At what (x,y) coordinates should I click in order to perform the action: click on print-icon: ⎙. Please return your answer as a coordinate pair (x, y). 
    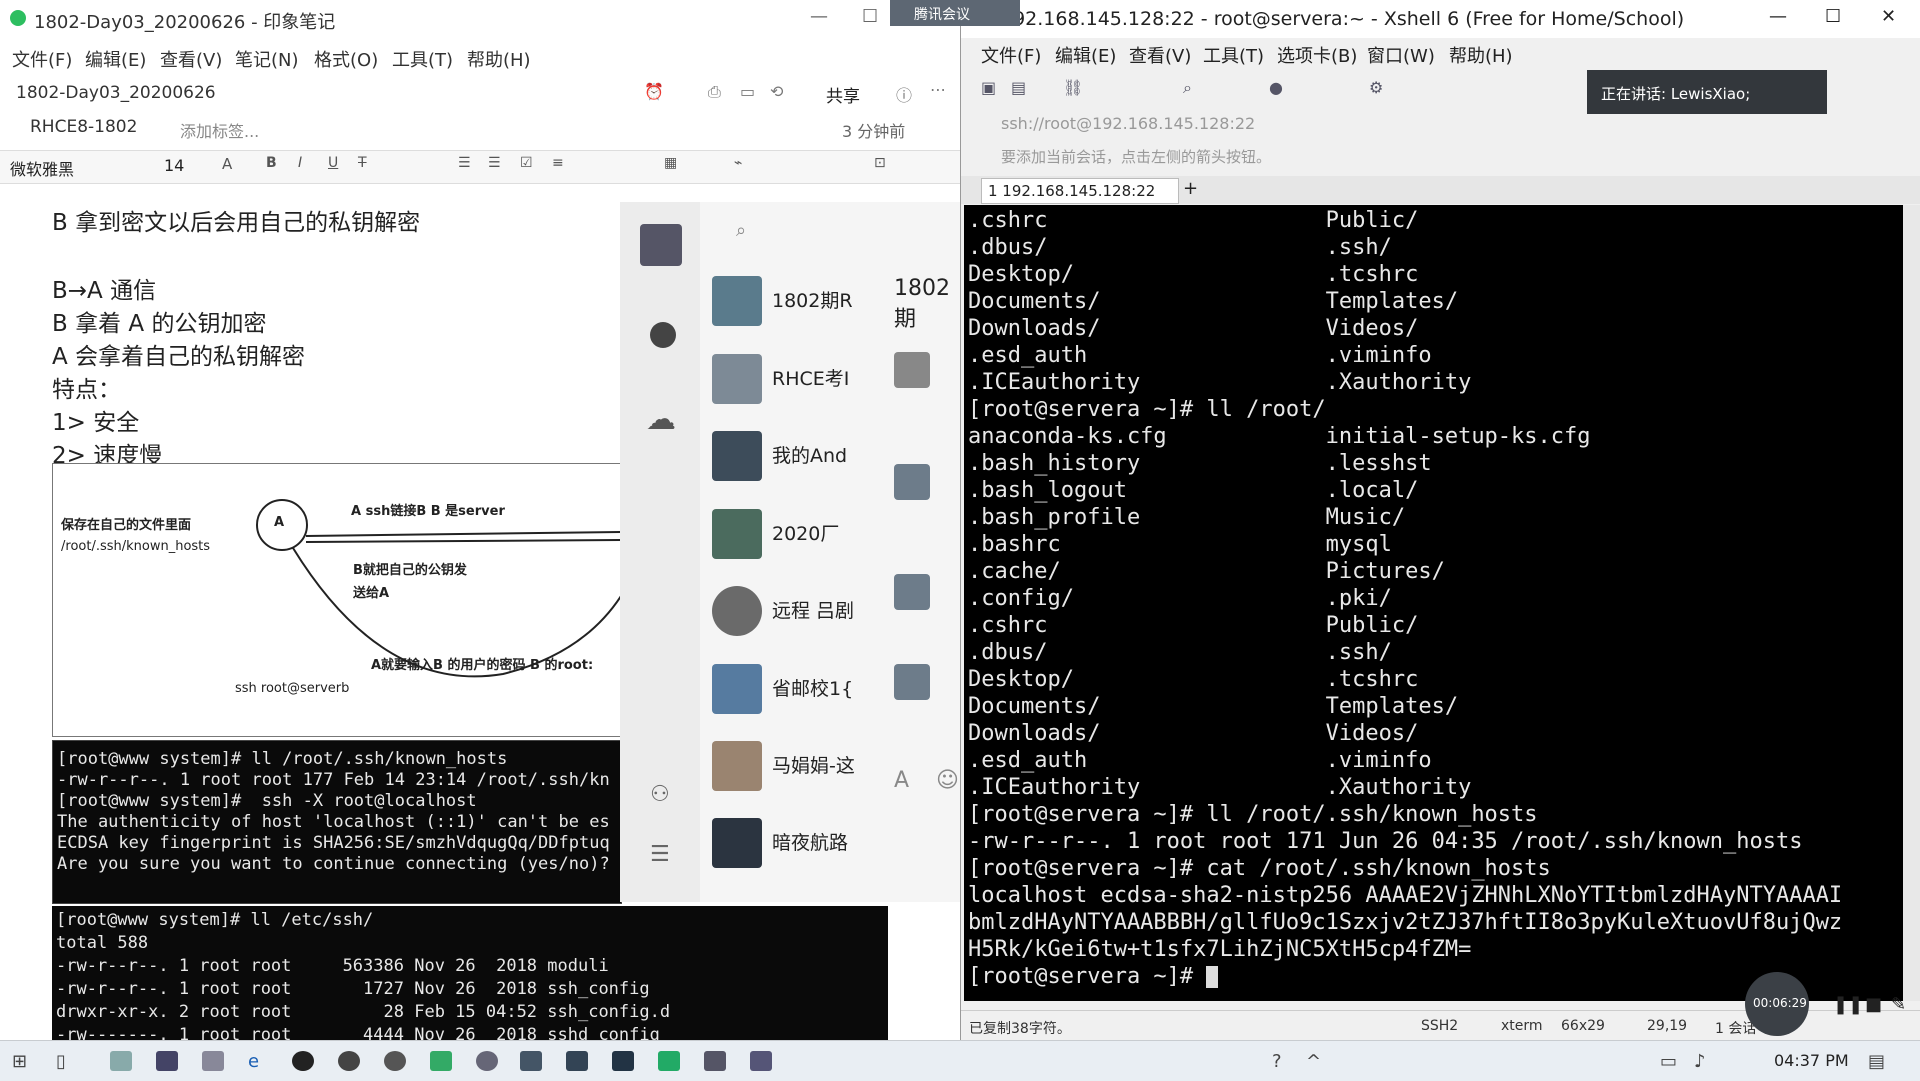
    Looking at the image, I should click on (714, 92).